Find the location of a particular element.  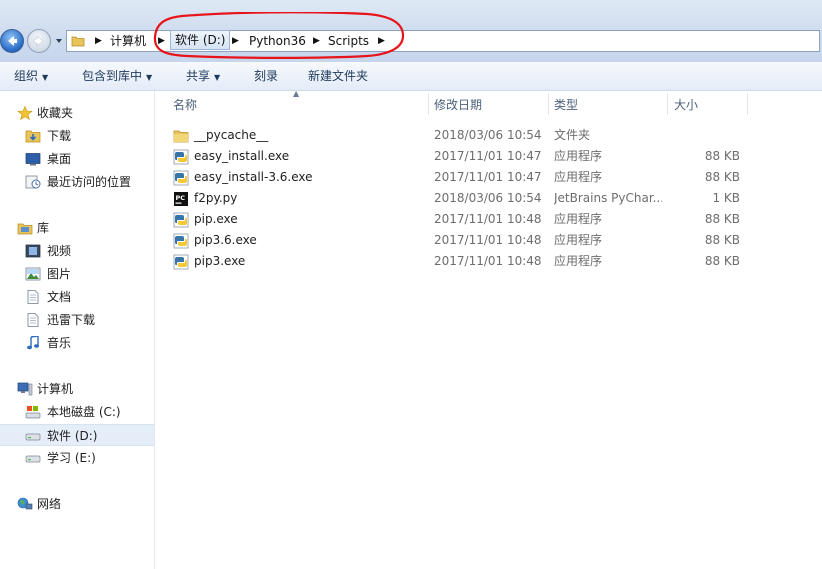

include-in-library-button: 包含到库中 ▼ is located at coordinates (117, 76).